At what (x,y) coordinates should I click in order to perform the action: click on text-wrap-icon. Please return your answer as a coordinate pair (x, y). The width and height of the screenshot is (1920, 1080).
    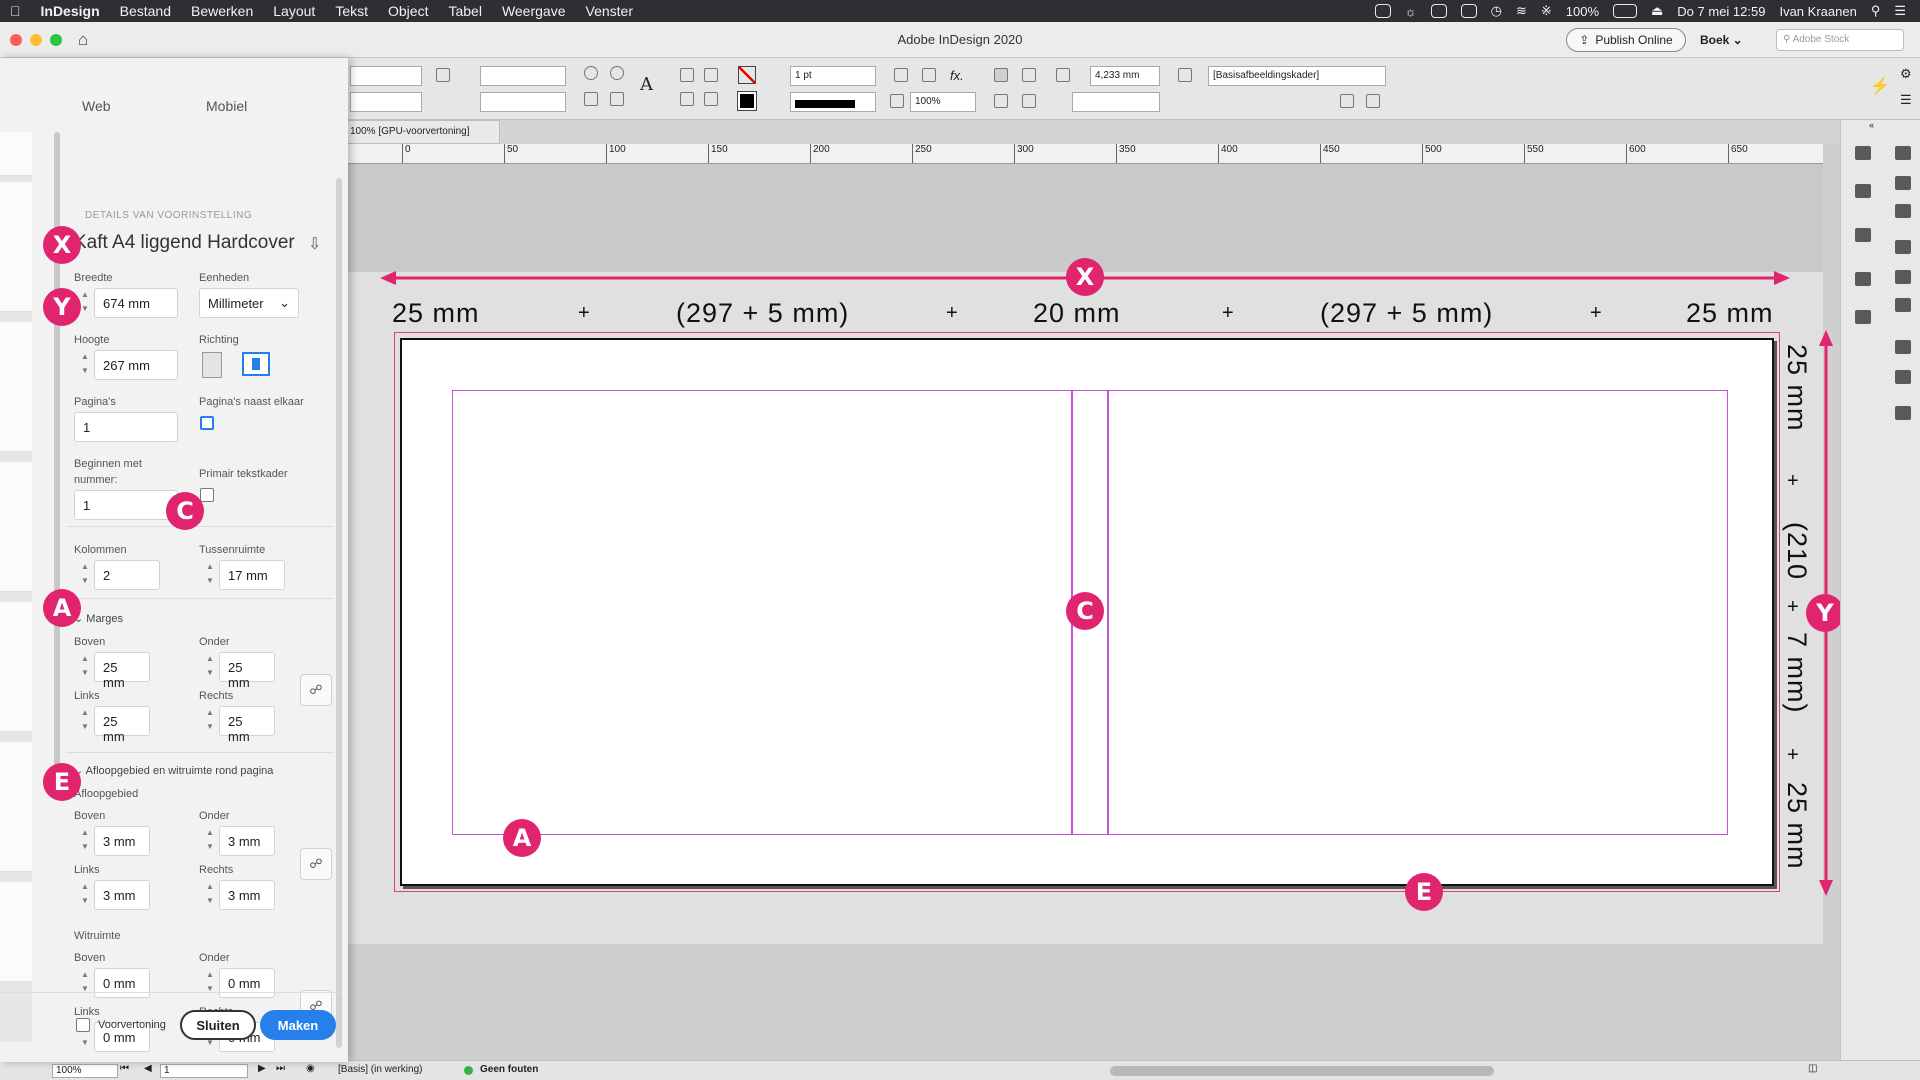
    Looking at the image, I should click on (1863, 235).